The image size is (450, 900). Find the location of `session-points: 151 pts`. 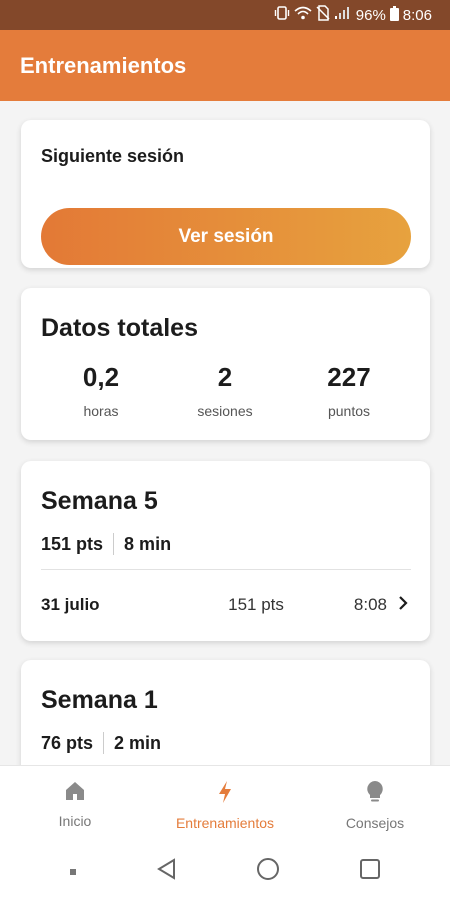

session-points: 151 pts is located at coordinates (256, 604).